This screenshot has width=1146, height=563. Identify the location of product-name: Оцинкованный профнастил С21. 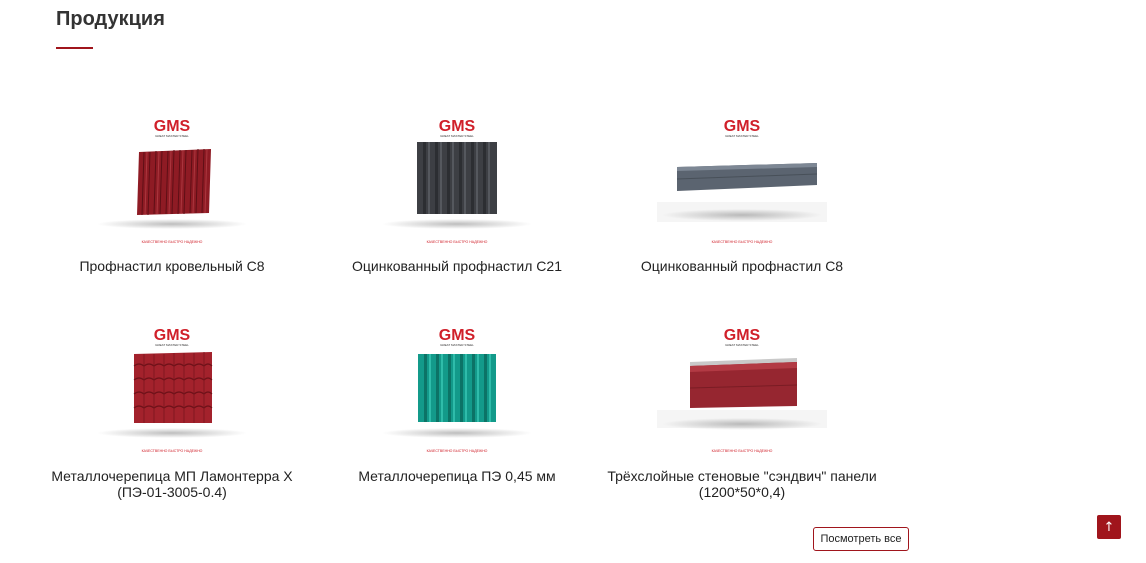
(457, 266).